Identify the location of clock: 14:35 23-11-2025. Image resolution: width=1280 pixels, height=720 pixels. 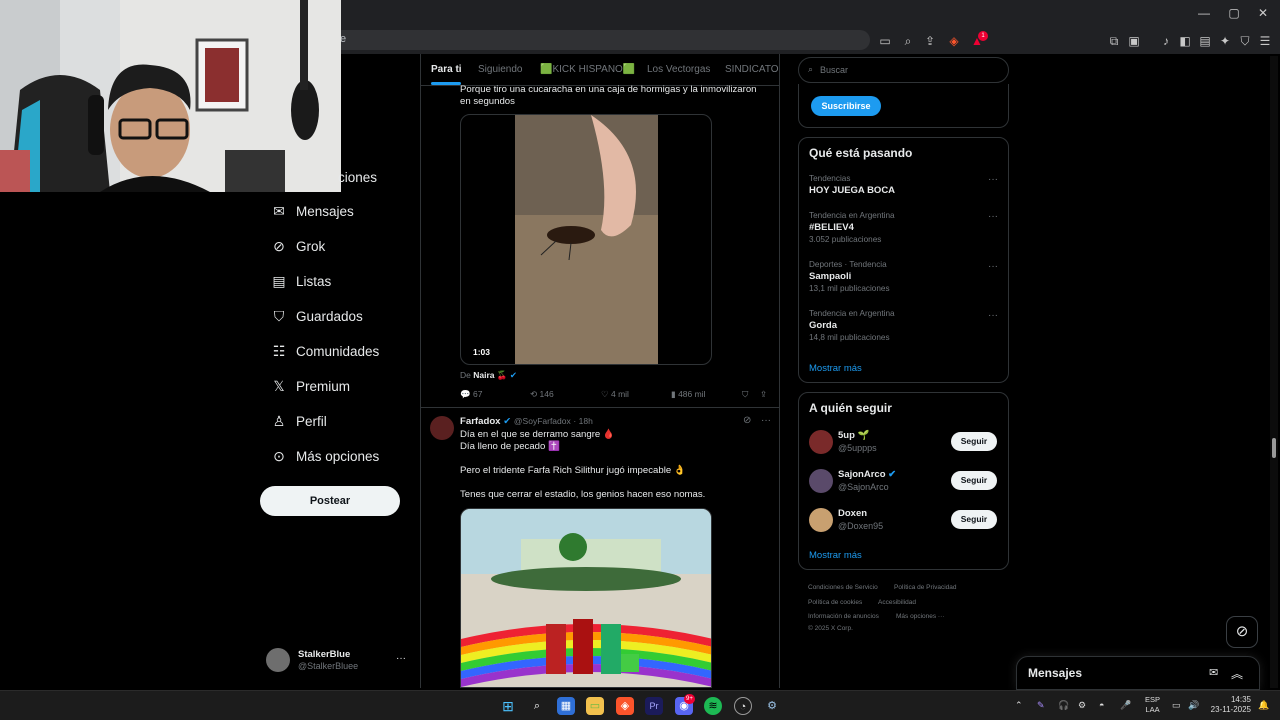
(1228, 705).